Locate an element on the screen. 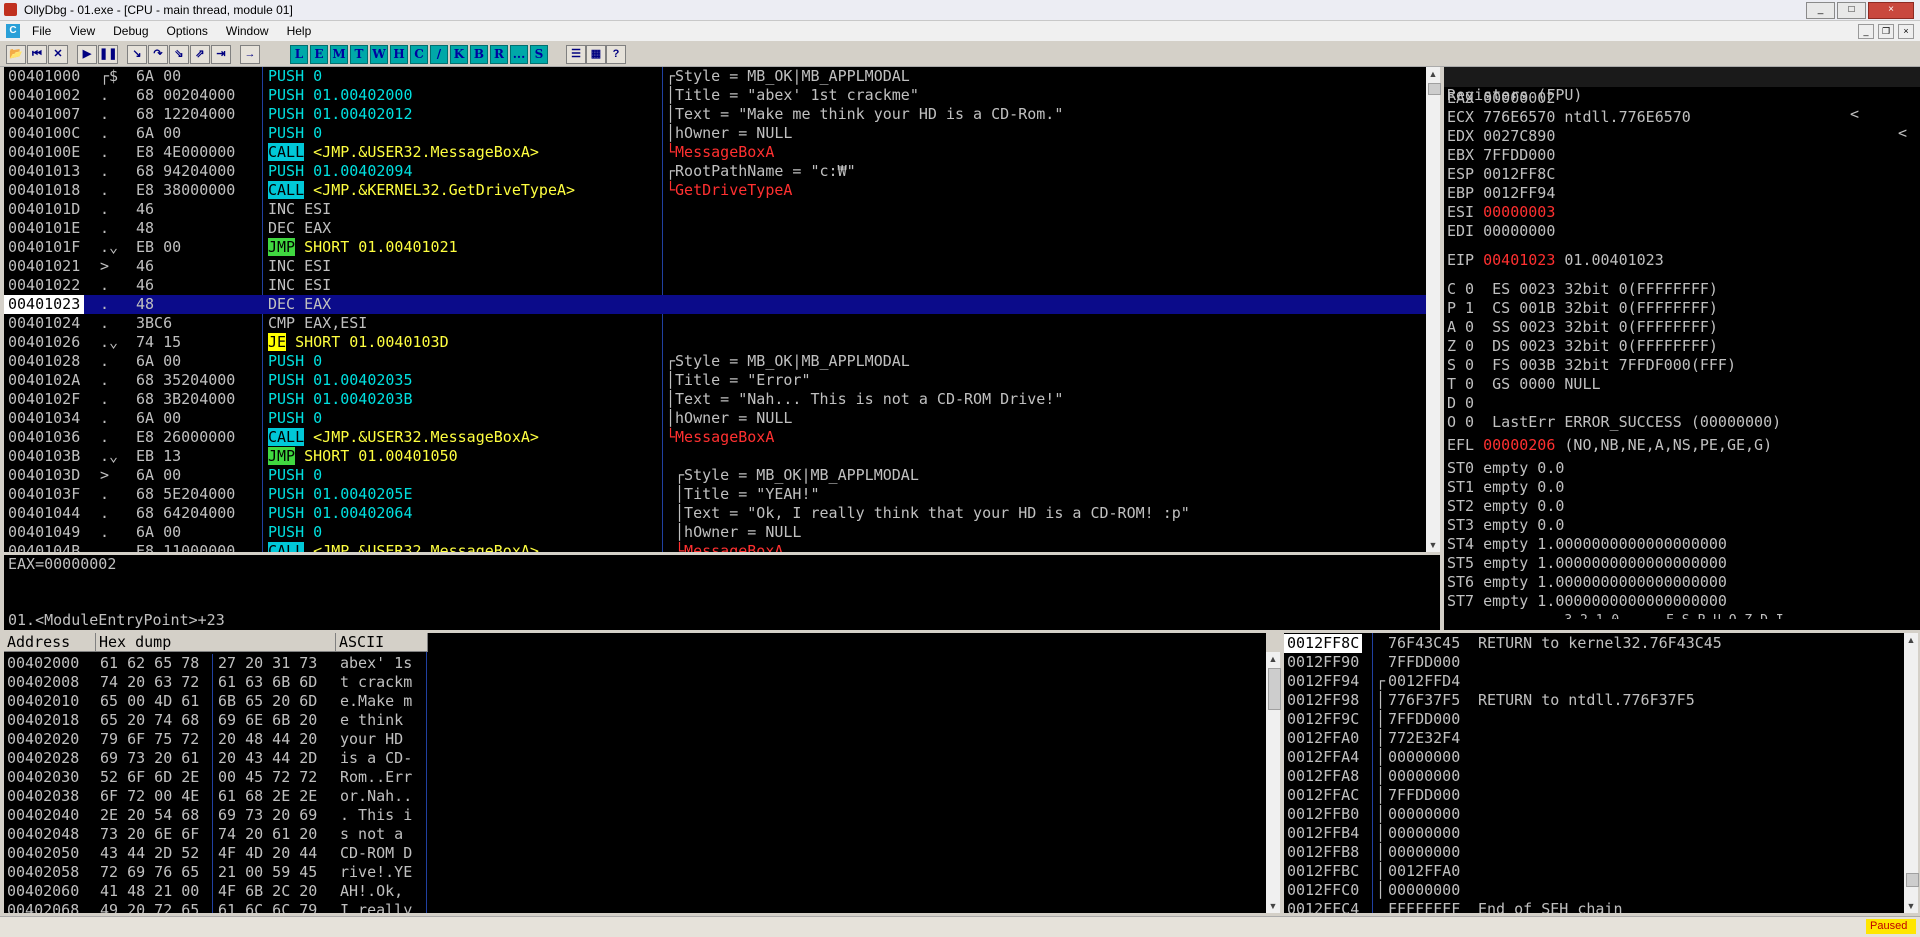 The image size is (1920, 937). disasm-row: 00401023. 48 DEC EAX is located at coordinates (715, 304).